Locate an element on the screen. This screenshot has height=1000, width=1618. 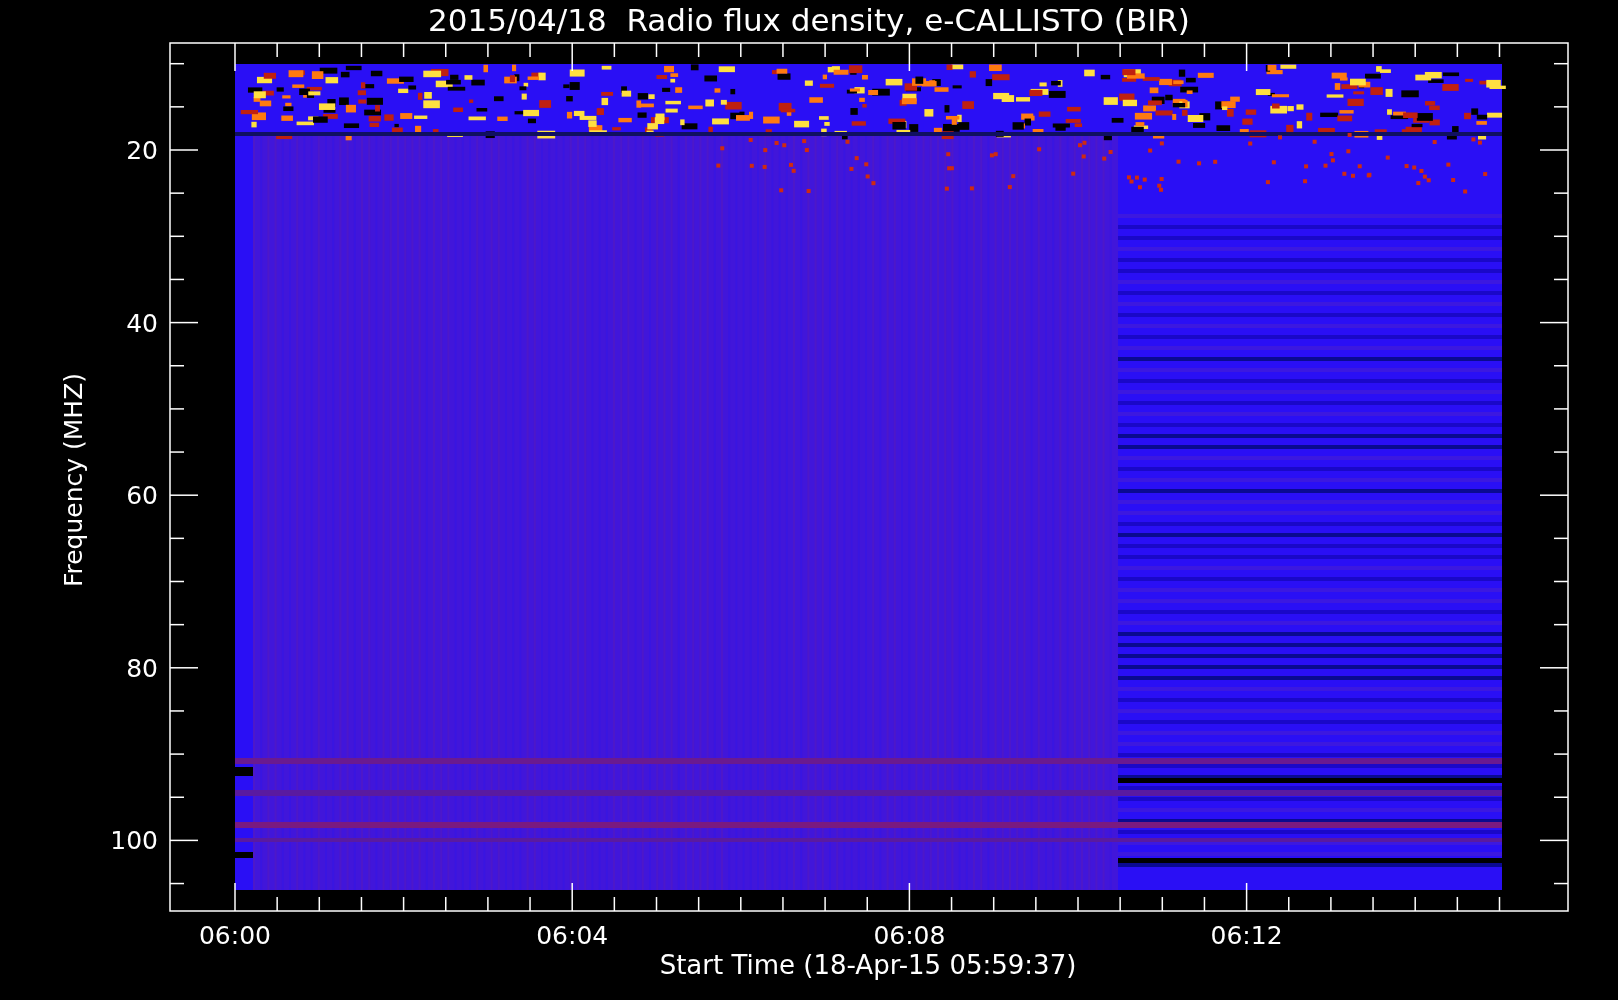
x-tick-label: 06:08 is located at coordinates (909, 935).